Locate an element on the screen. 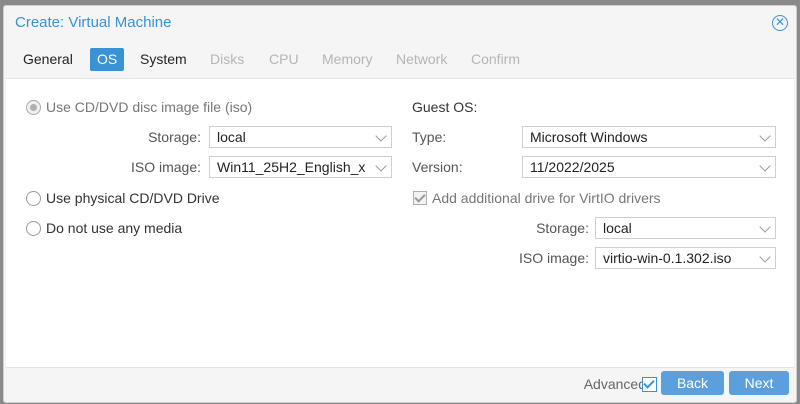 The height and width of the screenshot is (404, 800). virtio-iso-label: ISO image: is located at coordinates (553, 258).